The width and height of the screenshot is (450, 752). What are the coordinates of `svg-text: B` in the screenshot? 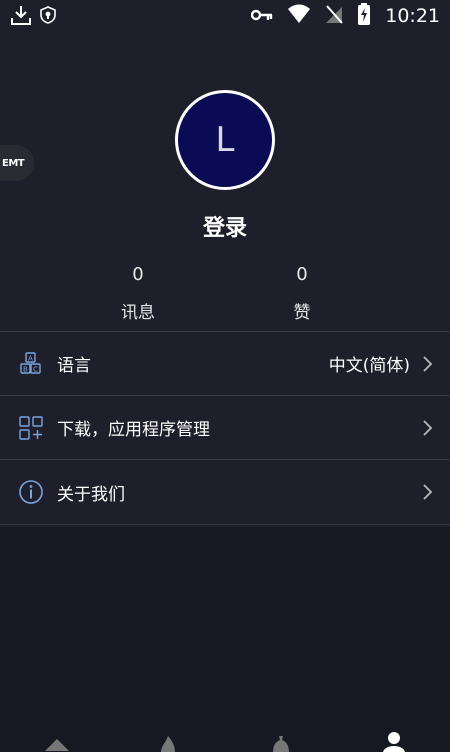 It's located at (25, 369).